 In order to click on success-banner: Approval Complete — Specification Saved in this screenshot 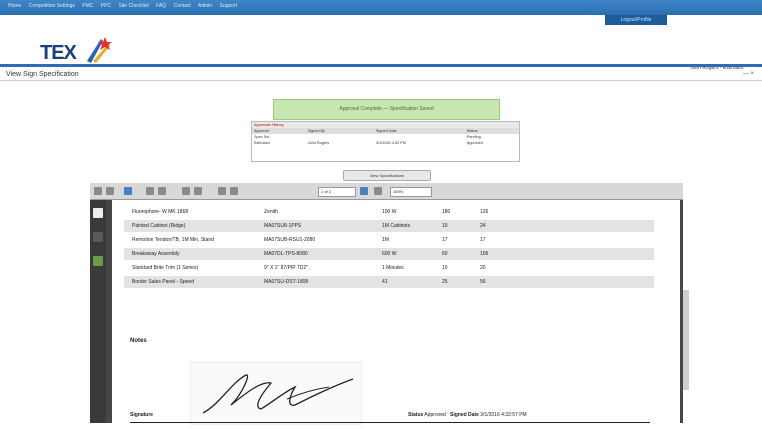, I will do `click(386, 109)`.